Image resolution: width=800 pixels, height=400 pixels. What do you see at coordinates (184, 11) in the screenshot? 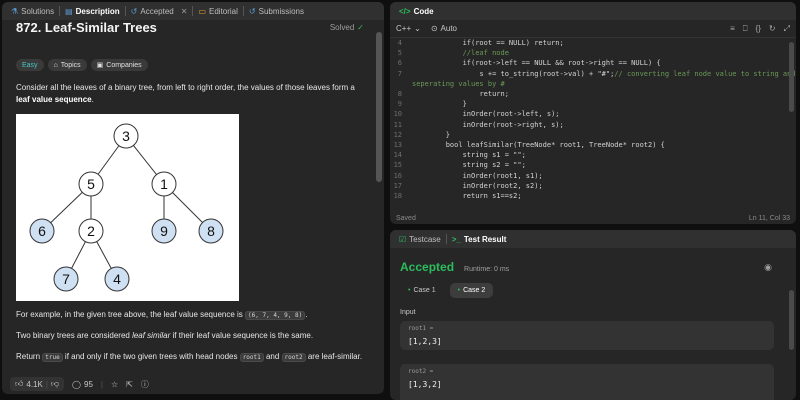
I see `close-icon: ✕` at bounding box center [184, 11].